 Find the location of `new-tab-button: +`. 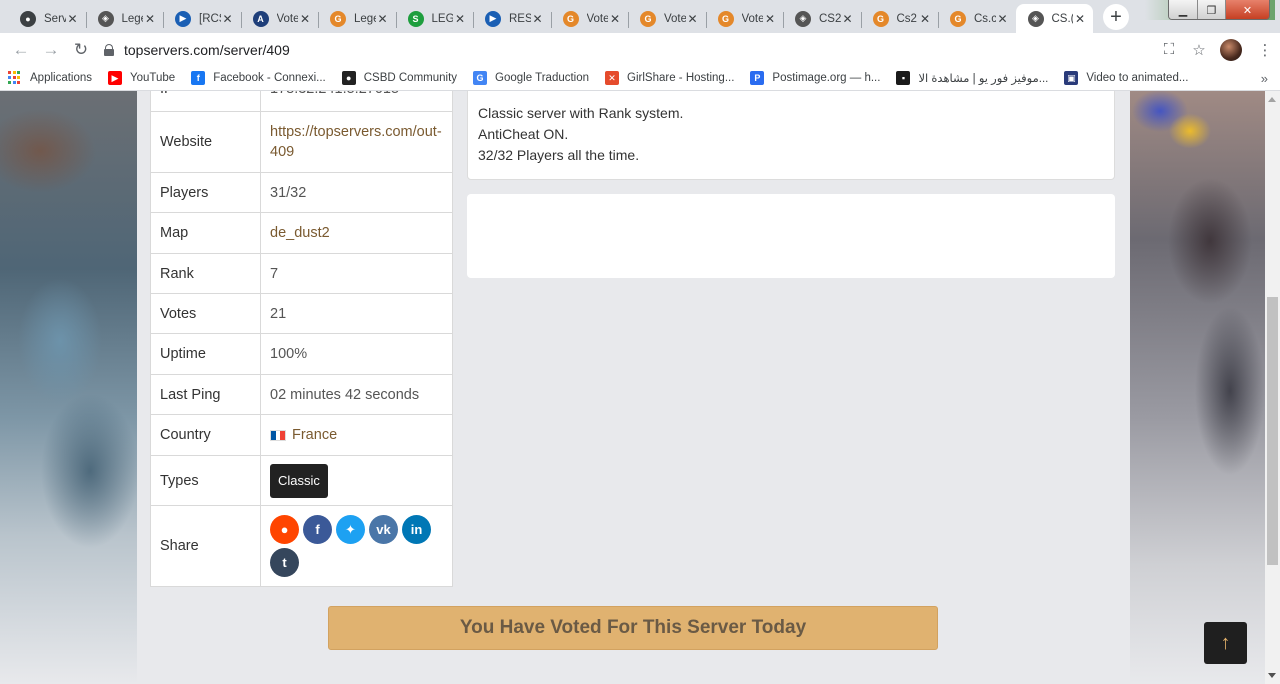

new-tab-button: + is located at coordinates (1116, 17).